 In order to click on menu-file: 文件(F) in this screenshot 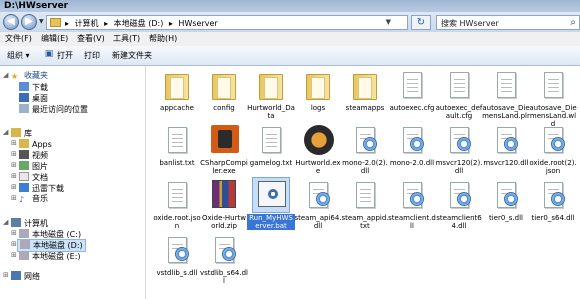, I will do `click(18, 39)`.